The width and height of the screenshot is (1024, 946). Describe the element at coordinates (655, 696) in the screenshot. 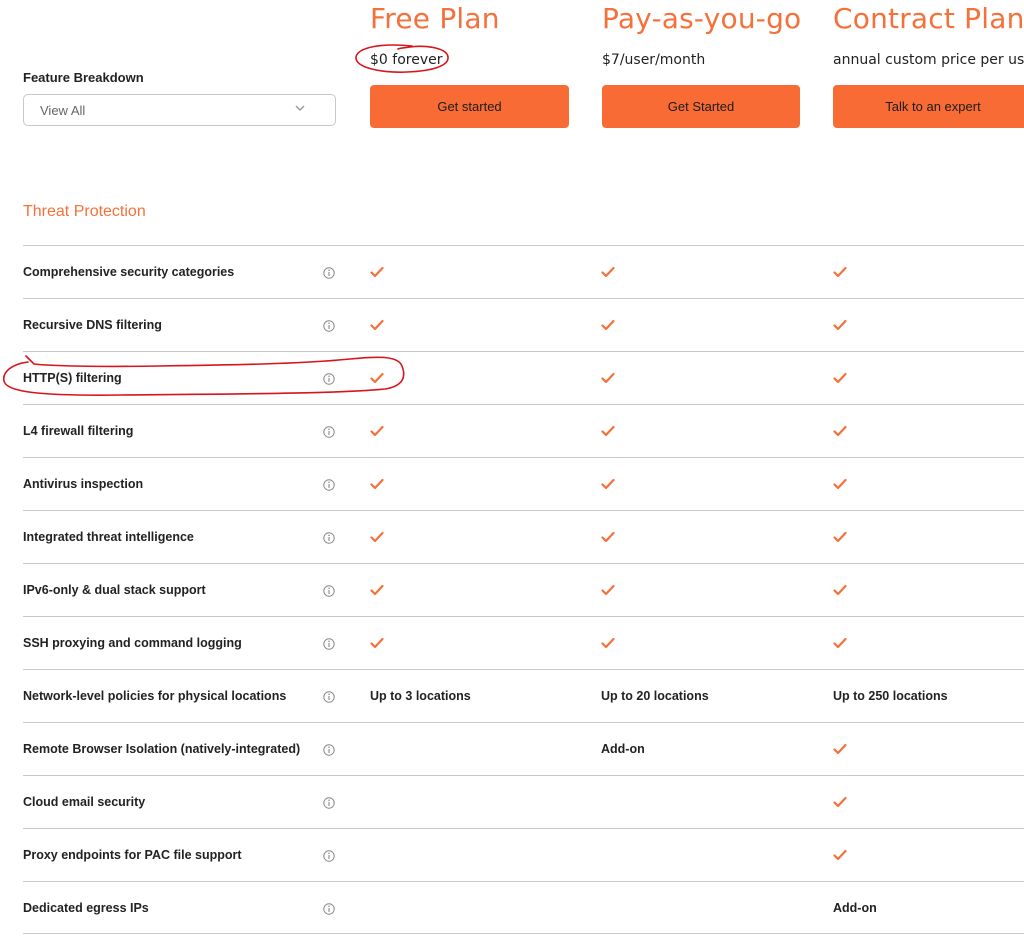

I see `cell-payg: Up to 20 locations` at that location.